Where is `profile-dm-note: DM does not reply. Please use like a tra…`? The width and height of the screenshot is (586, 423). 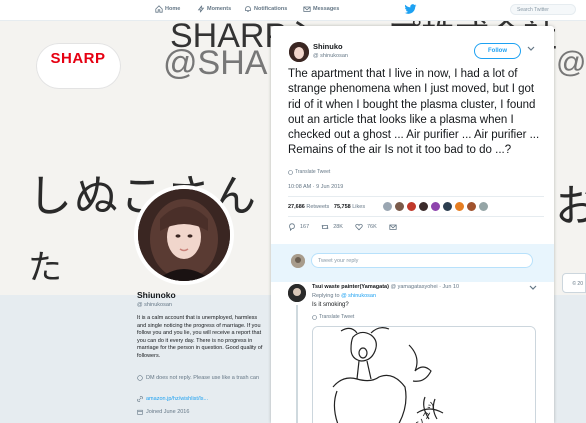 profile-dm-note: DM does not reply. Please use like a tra… is located at coordinates (201, 378).